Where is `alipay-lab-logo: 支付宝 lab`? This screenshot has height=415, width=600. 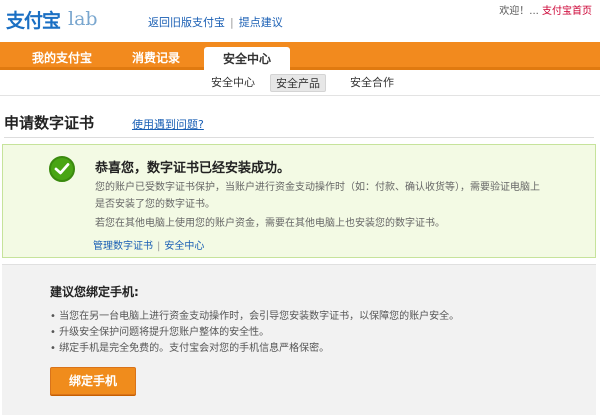
alipay-lab-logo: 支付宝 lab is located at coordinates (61, 19).